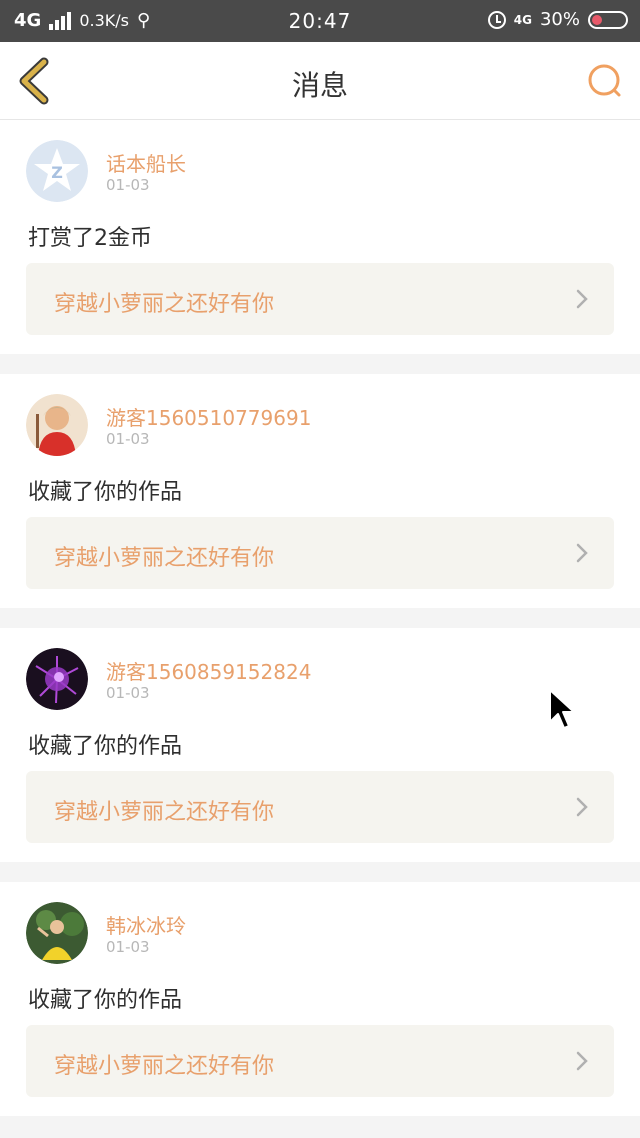 The height and width of the screenshot is (1138, 640). I want to click on default-avatar-icon: Z, so click(57, 171).